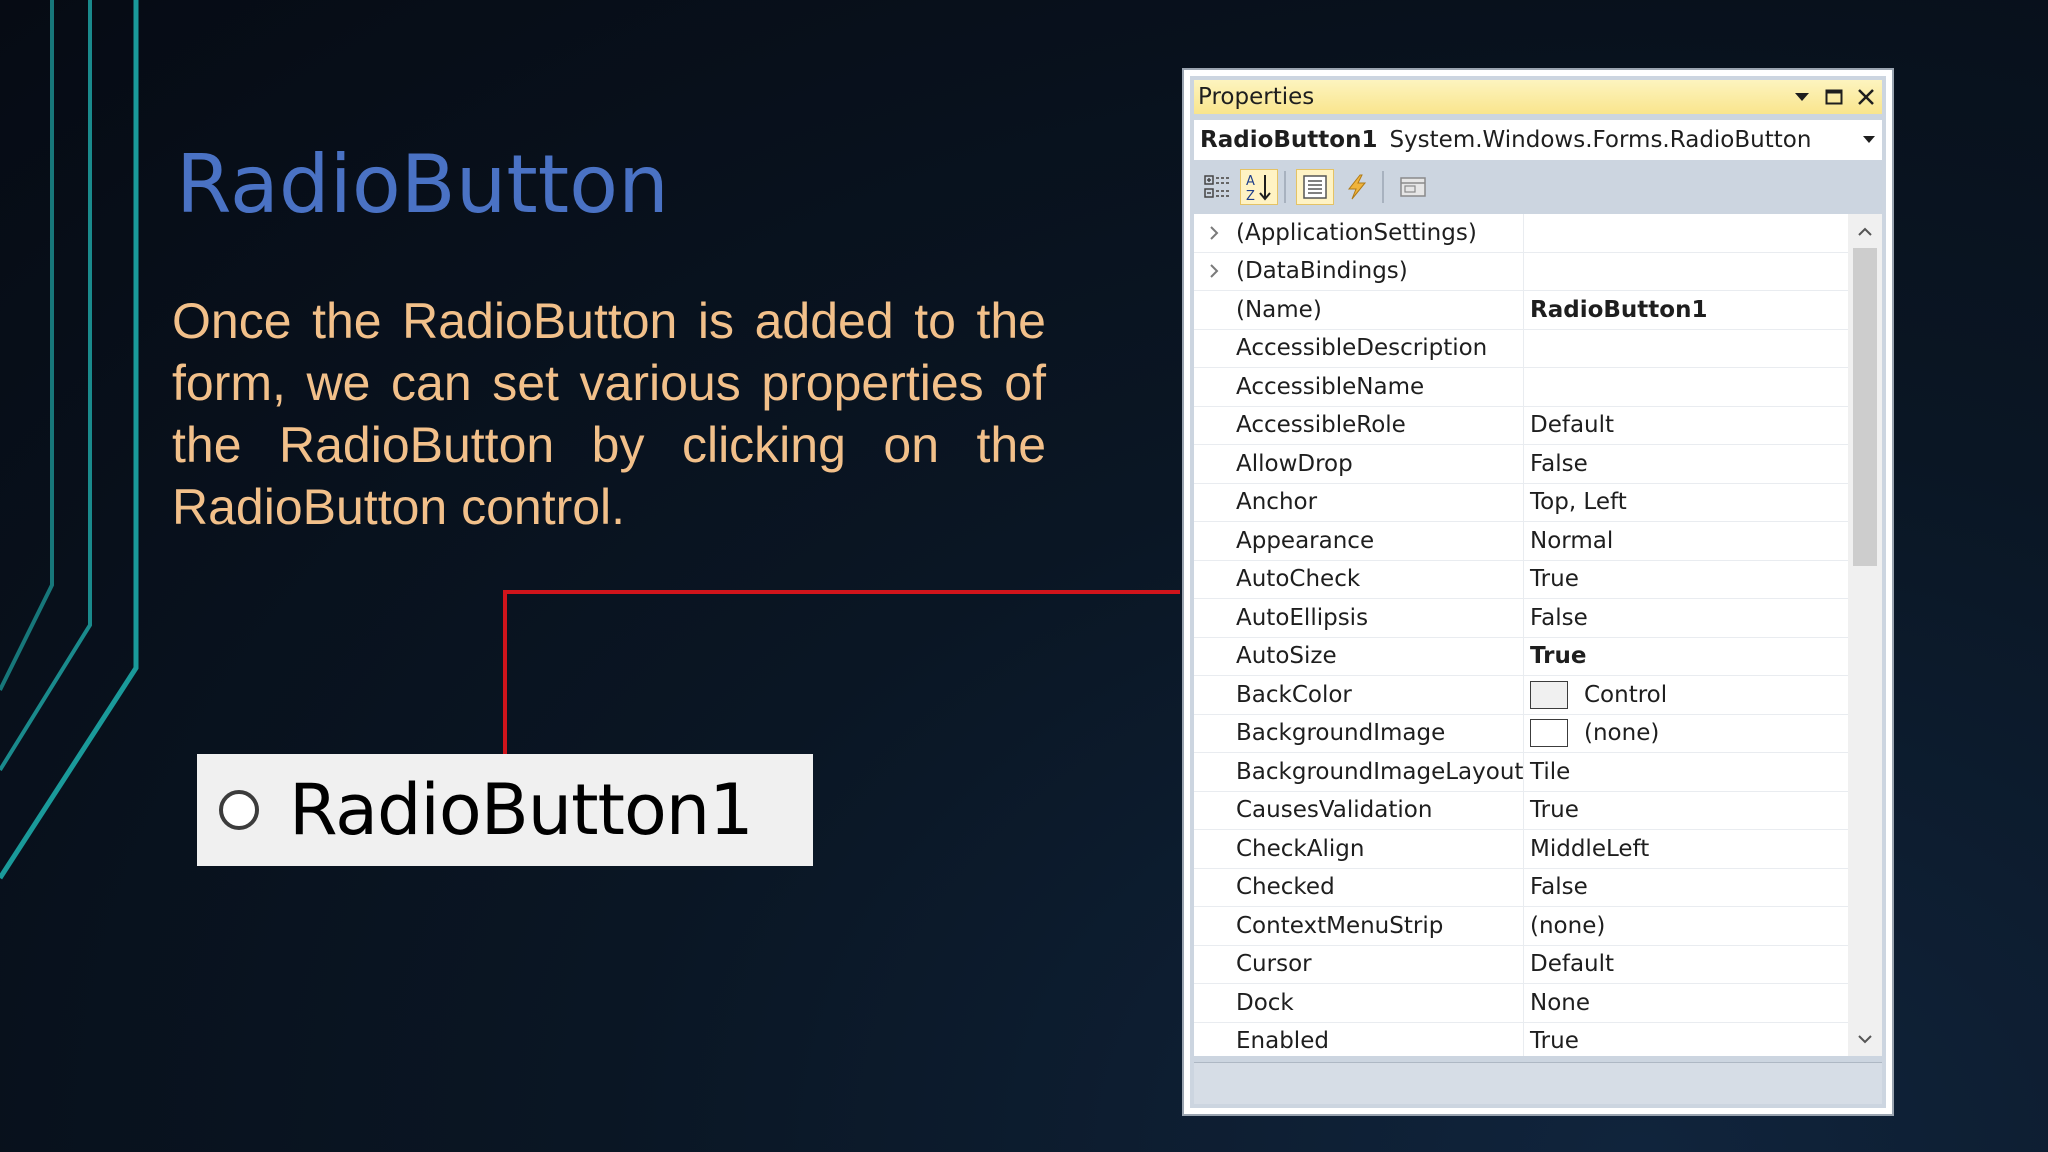 Image resolution: width=2048 pixels, height=1152 pixels. I want to click on property-value-text: Normal, so click(1572, 540).